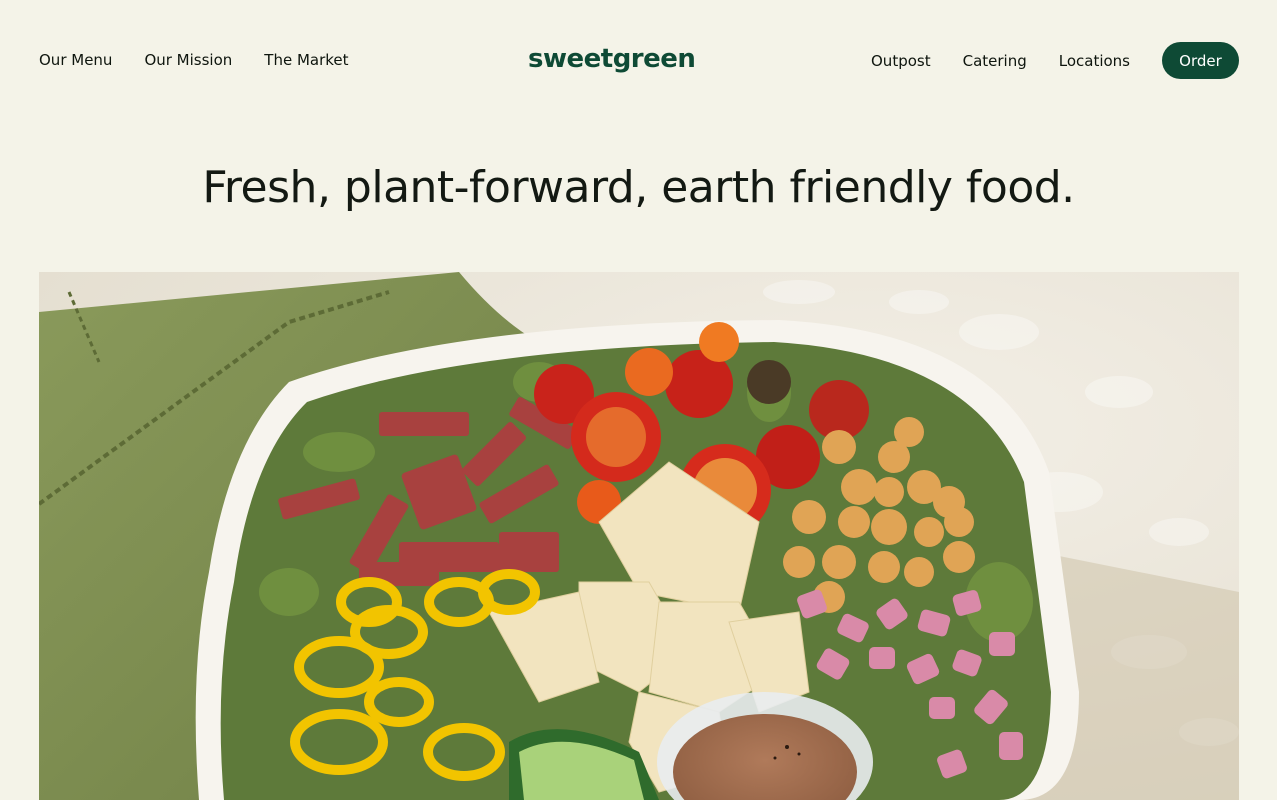 The width and height of the screenshot is (1277, 800). I want to click on nav-link-locations: Locations, so click(1094, 61).